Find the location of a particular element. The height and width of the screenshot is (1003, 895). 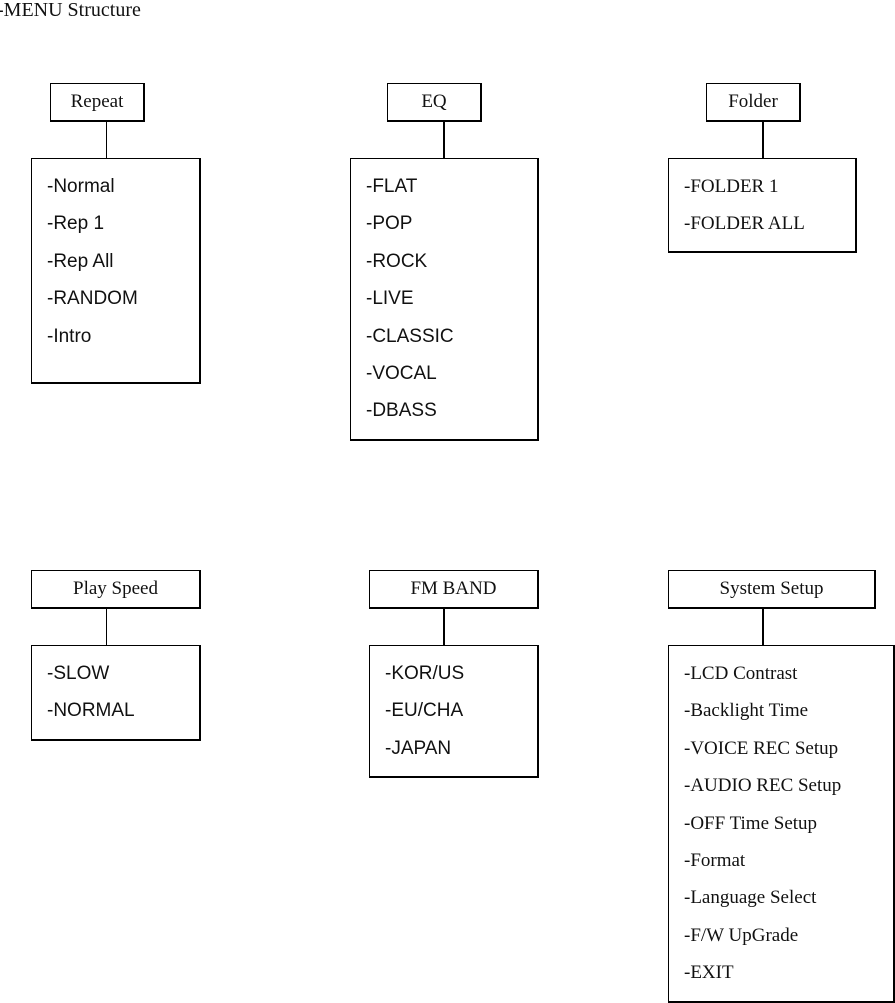

menu-item: -F/W UpGrade is located at coordinates (741, 935).